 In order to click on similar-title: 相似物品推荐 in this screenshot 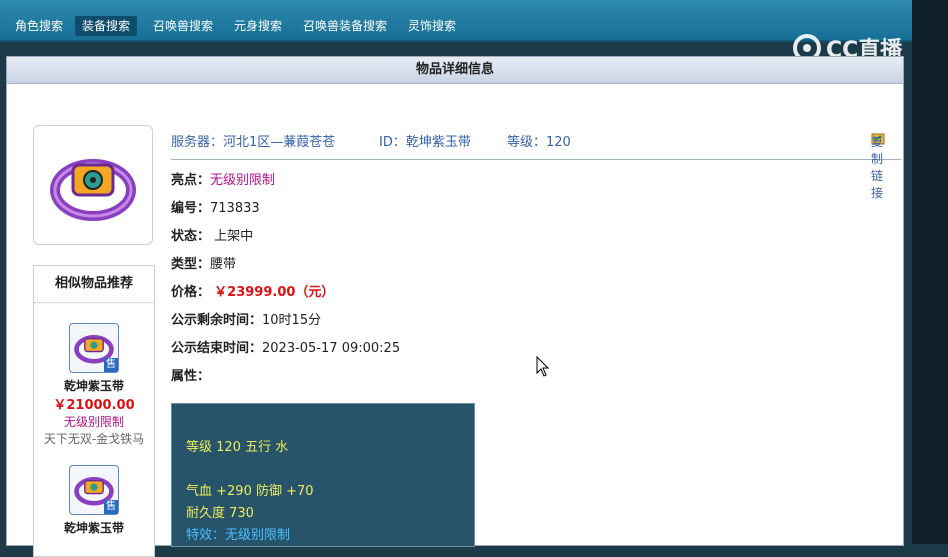, I will do `click(94, 284)`.